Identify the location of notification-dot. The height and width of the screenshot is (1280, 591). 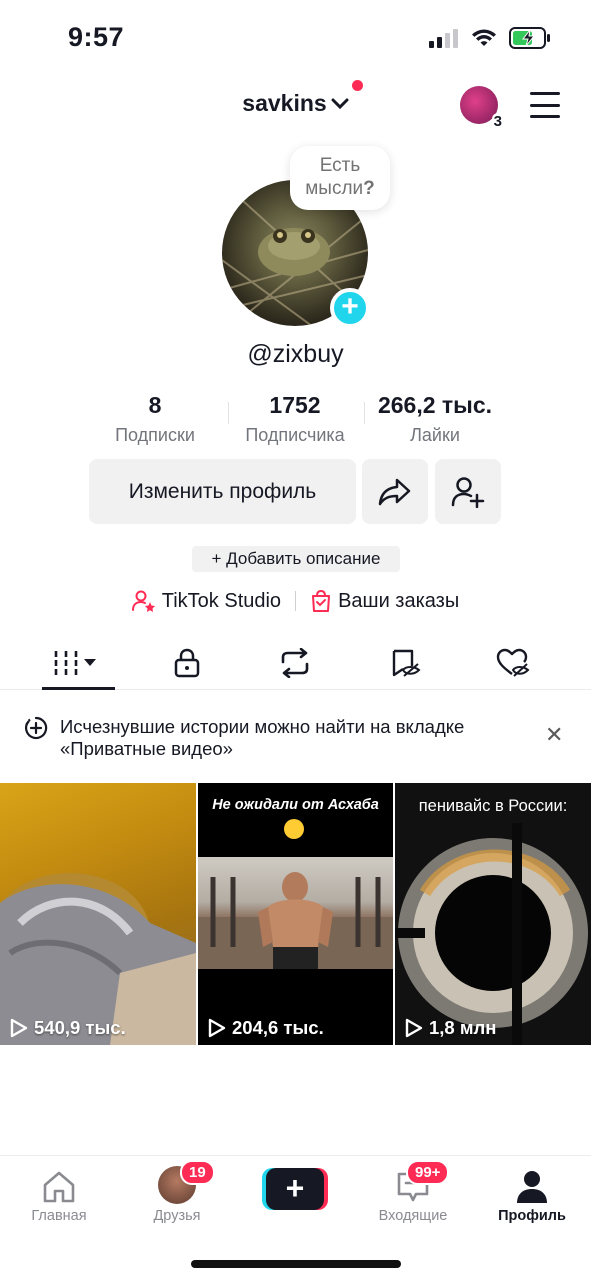
(357, 85).